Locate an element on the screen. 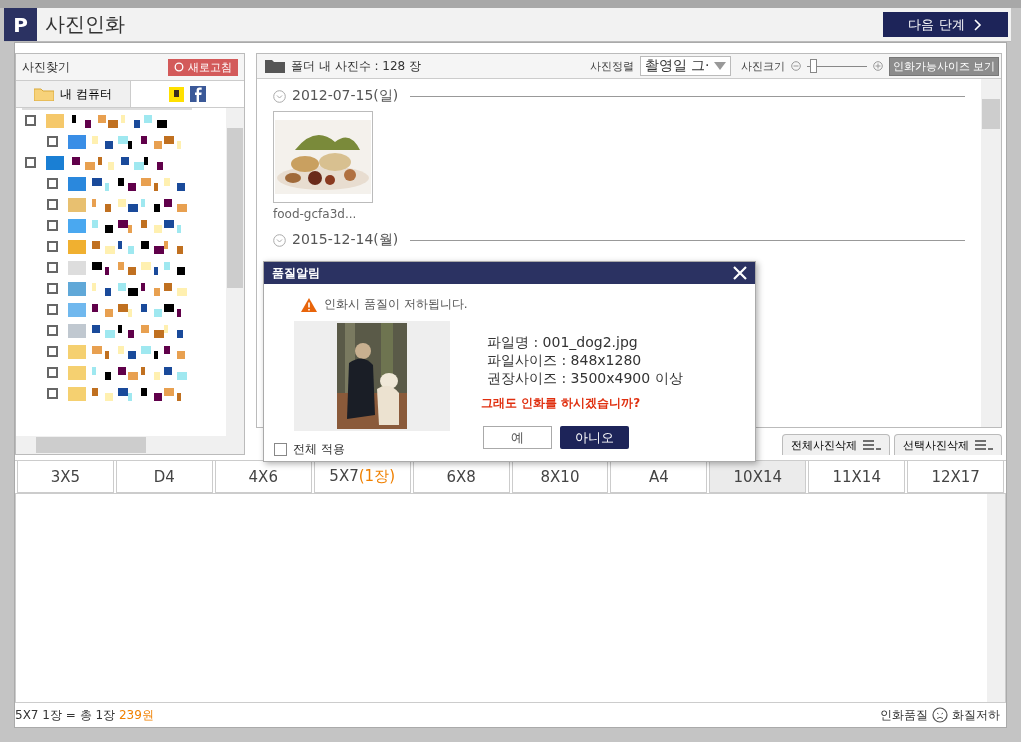 Image resolution: width=1021 pixels, height=742 pixels. photo-count: 폴더 내 사진수 : 128 장 is located at coordinates (356, 66).